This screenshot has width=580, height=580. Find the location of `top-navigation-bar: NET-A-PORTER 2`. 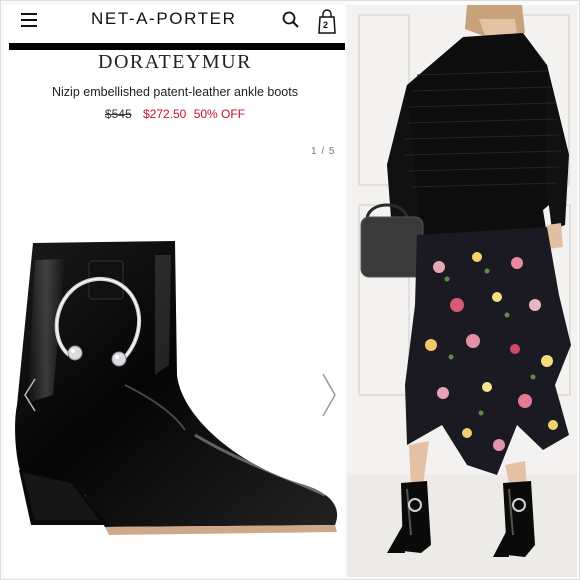

top-navigation-bar: NET-A-PORTER 2 is located at coordinates (175, 23).